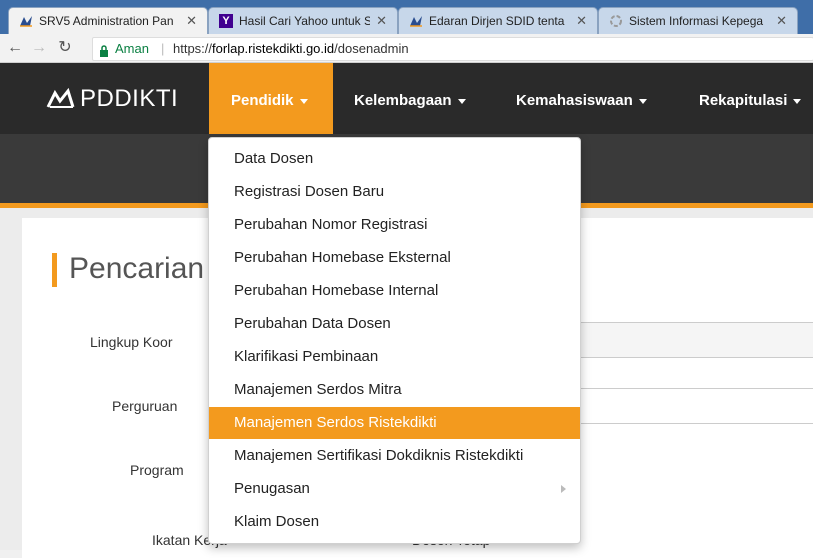 The image size is (813, 558). What do you see at coordinates (371, 48) in the screenshot?
I see `url-path: /dosenadmin` at bounding box center [371, 48].